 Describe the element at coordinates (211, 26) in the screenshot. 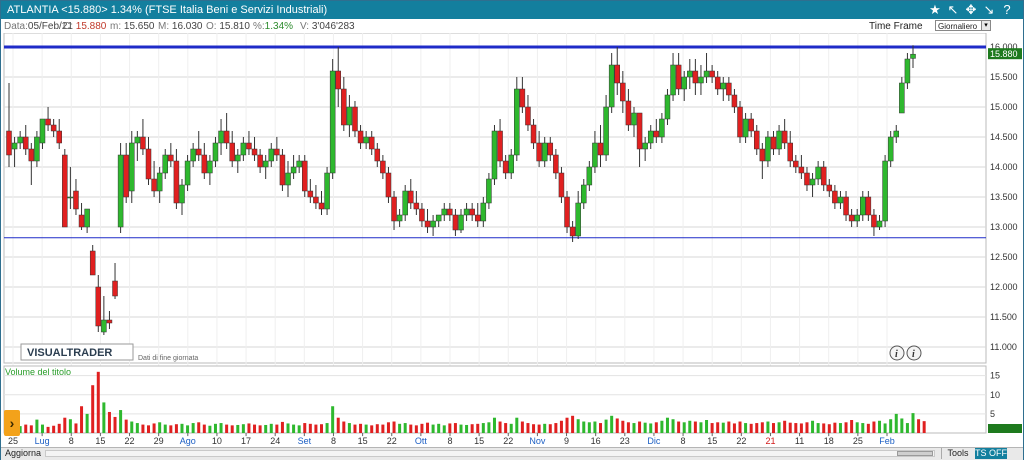

I see `open-label: O:` at that location.